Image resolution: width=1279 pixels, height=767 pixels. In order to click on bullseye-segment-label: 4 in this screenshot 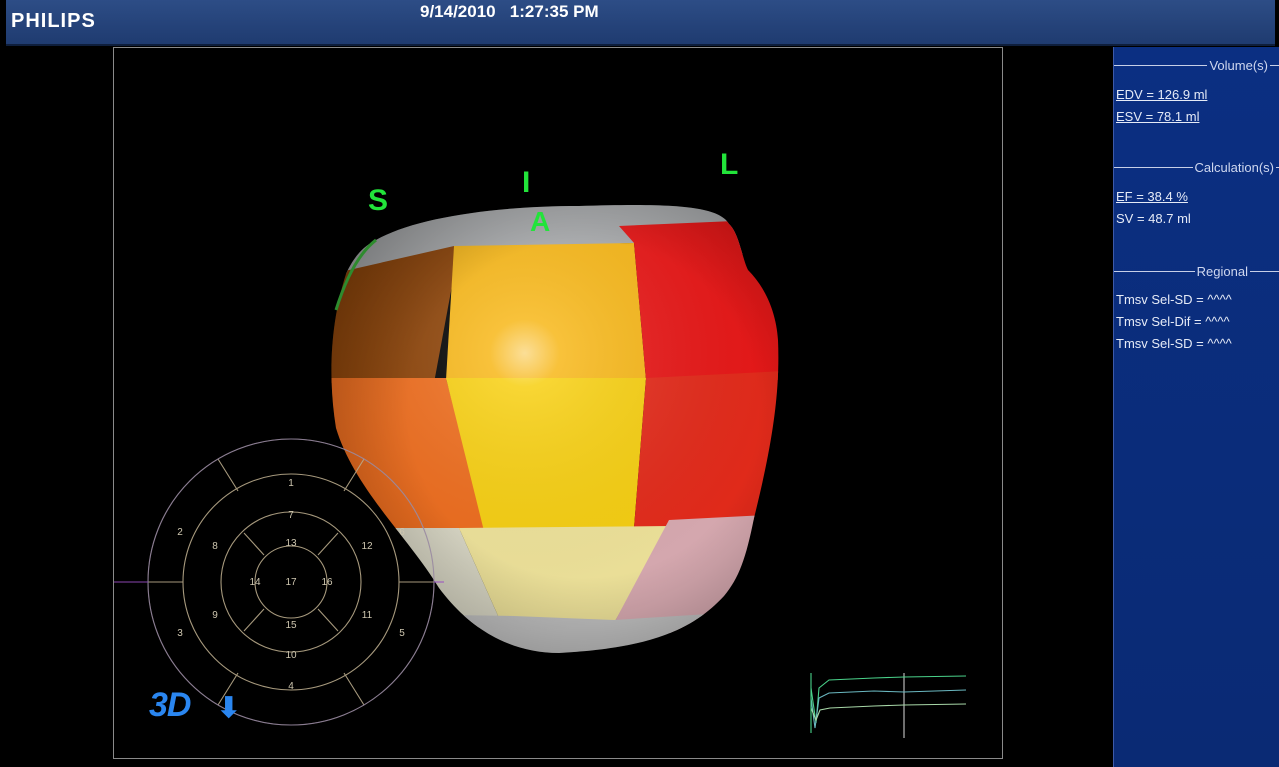, I will do `click(291, 686)`.